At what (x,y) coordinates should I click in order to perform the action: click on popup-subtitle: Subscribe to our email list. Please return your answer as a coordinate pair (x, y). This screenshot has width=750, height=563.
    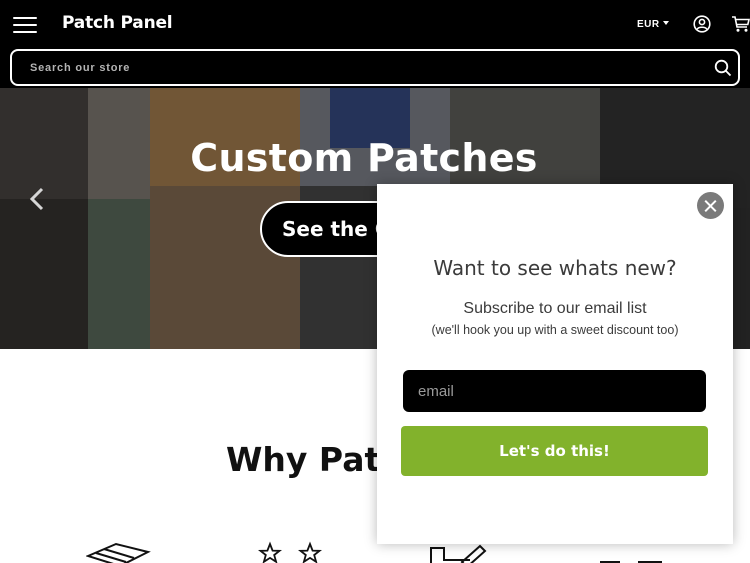
    Looking at the image, I should click on (555, 308).